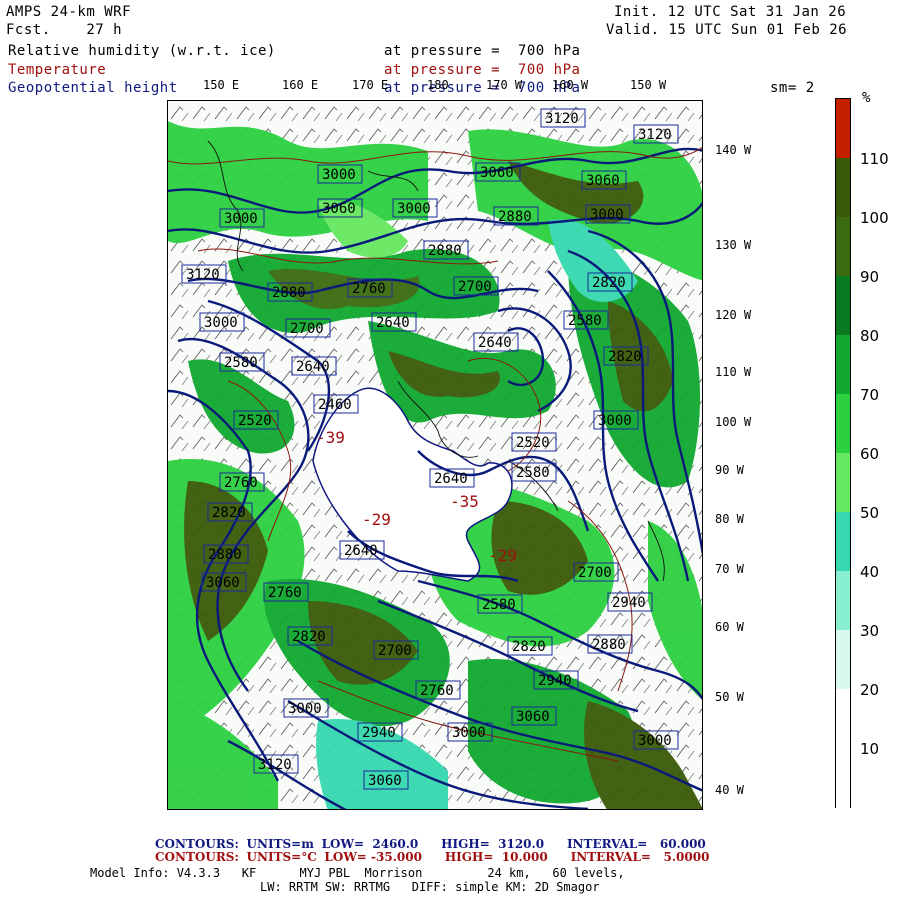 Image resolution: width=900 pixels, height=900 pixels. What do you see at coordinates (733, 245) in the screenshot?
I see `lat-label: 130 W` at bounding box center [733, 245].